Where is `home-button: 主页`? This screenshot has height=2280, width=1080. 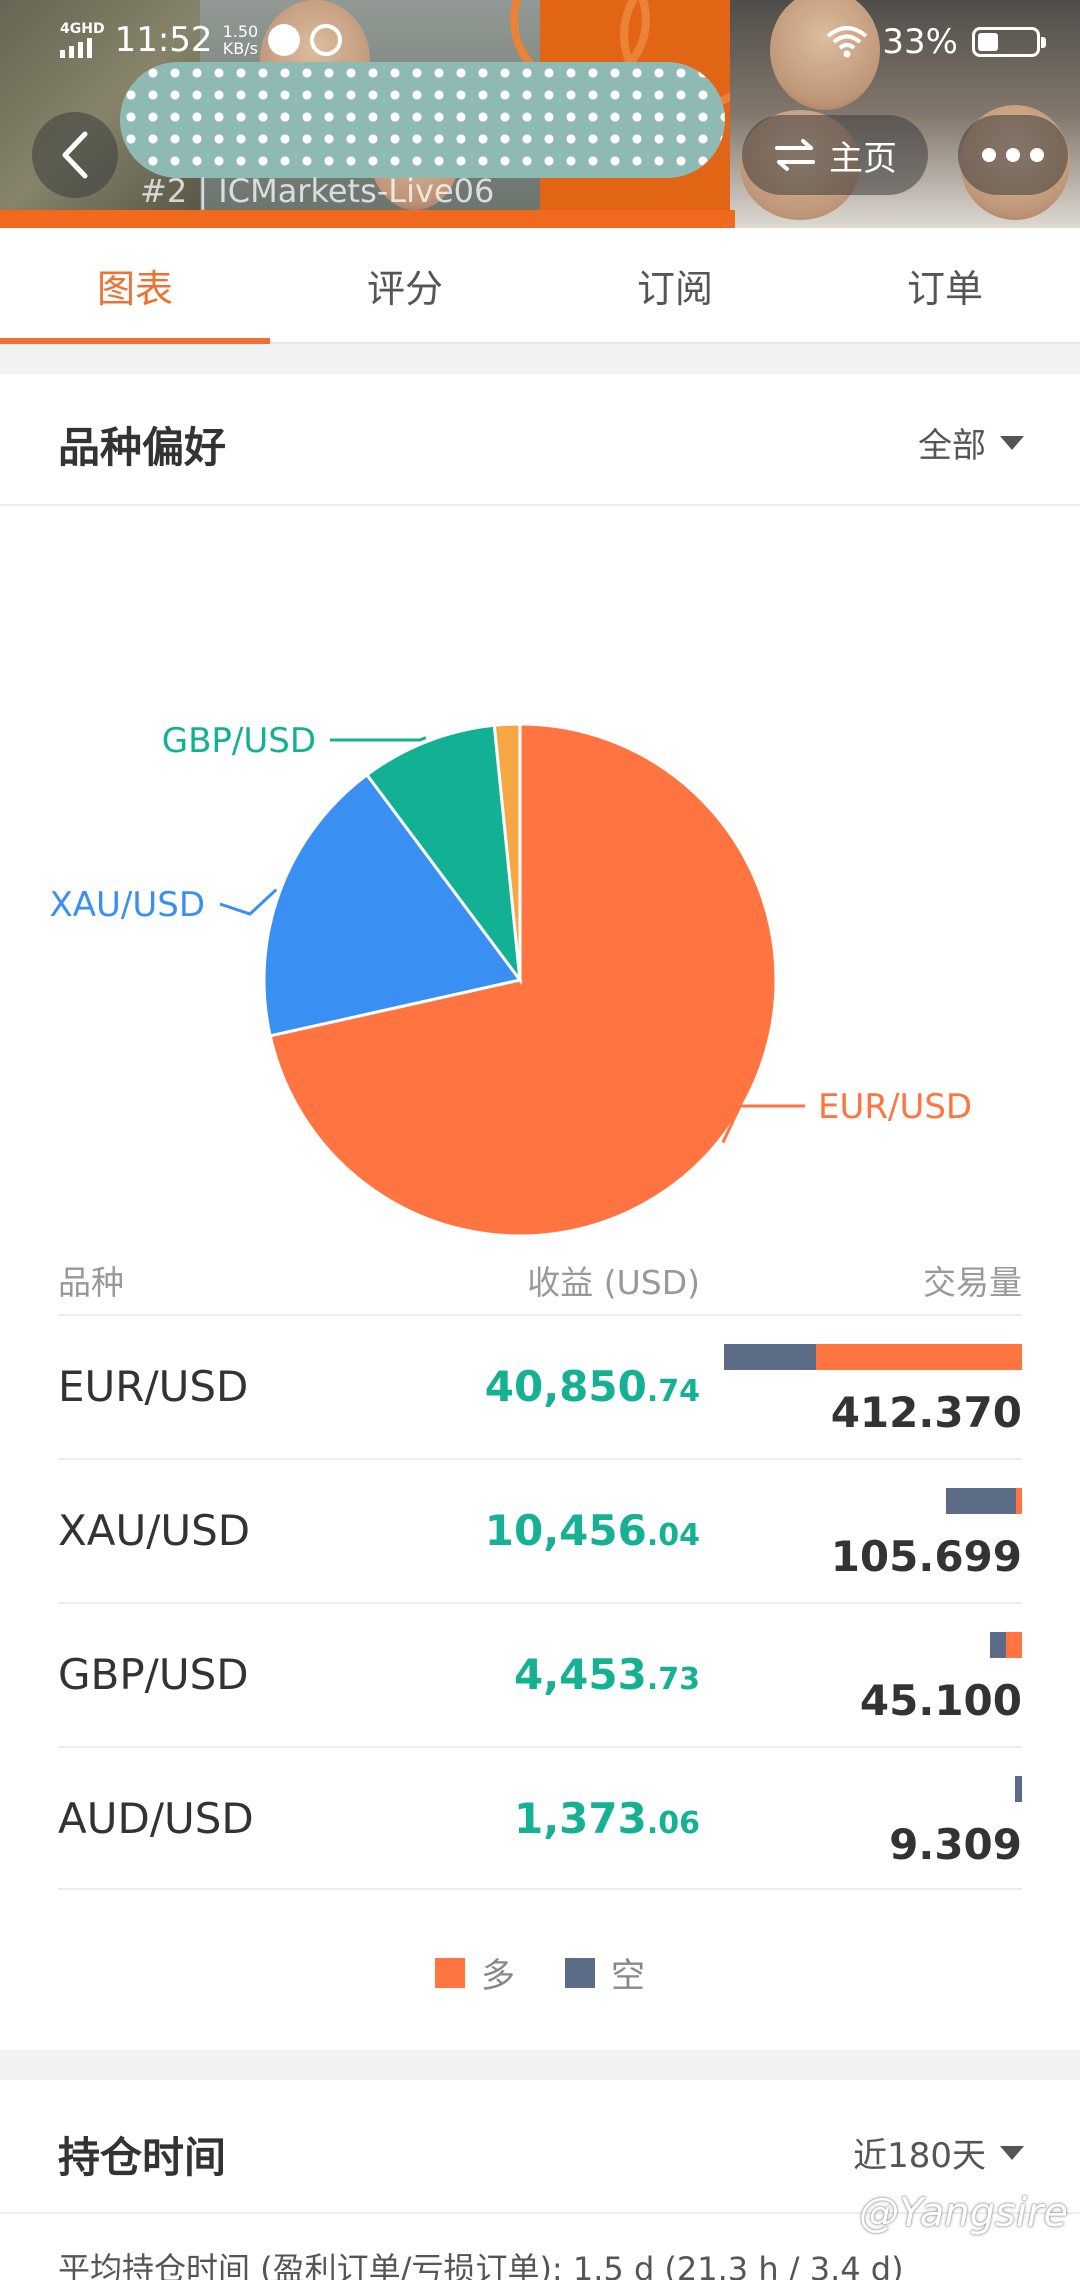
home-button: 主页 is located at coordinates (835, 155).